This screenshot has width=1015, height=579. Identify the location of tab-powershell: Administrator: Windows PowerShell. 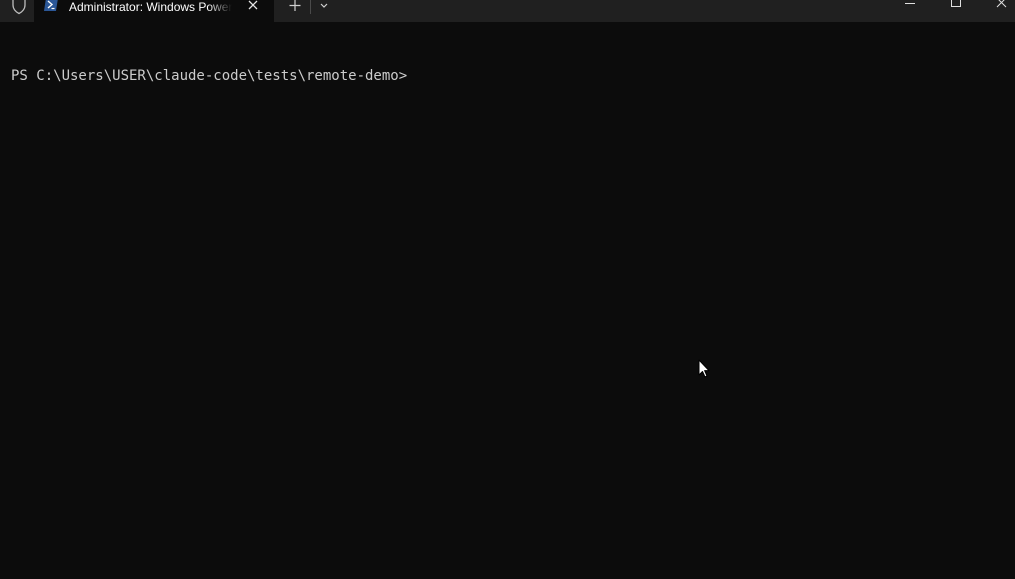
(154, 11).